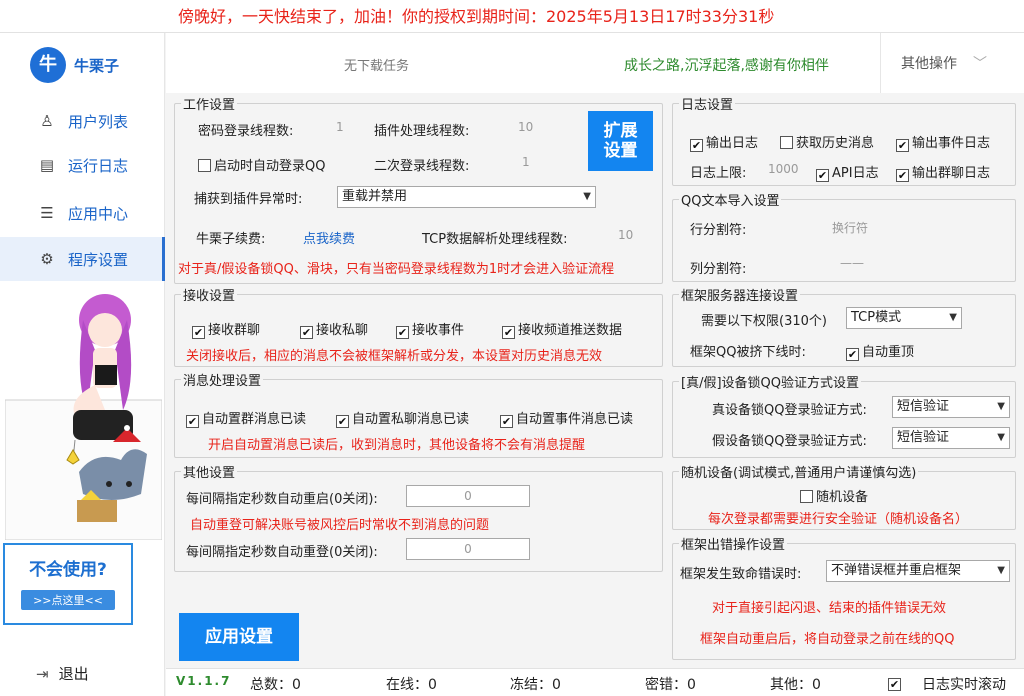  I want to click on fatal-error-select: 不弹错误框并重启框架 ▼, so click(918, 571).